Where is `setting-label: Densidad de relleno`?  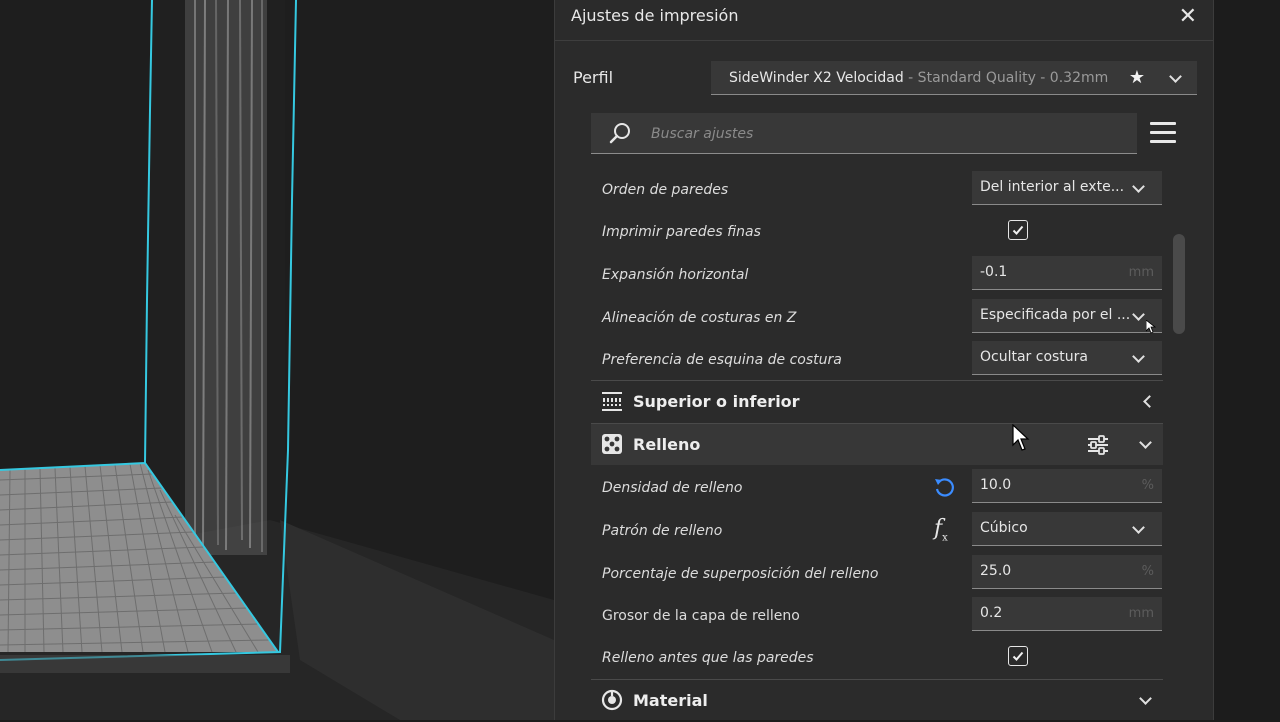 setting-label: Densidad de relleno is located at coordinates (672, 488).